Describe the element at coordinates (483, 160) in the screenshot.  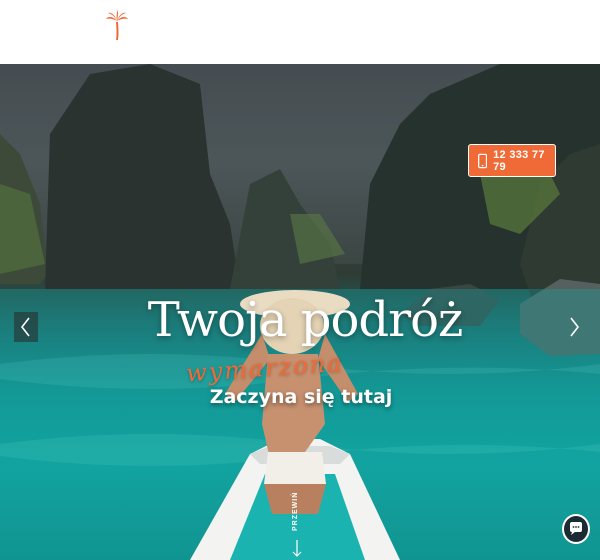
I see `phone-icon` at that location.